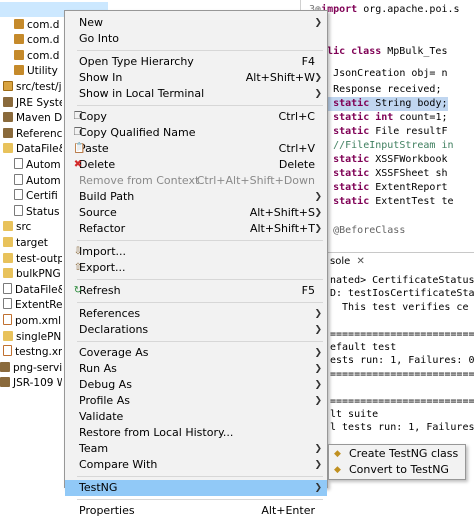 The height and width of the screenshot is (519, 474). I want to click on console-tab: sole ✕, so click(347, 262).